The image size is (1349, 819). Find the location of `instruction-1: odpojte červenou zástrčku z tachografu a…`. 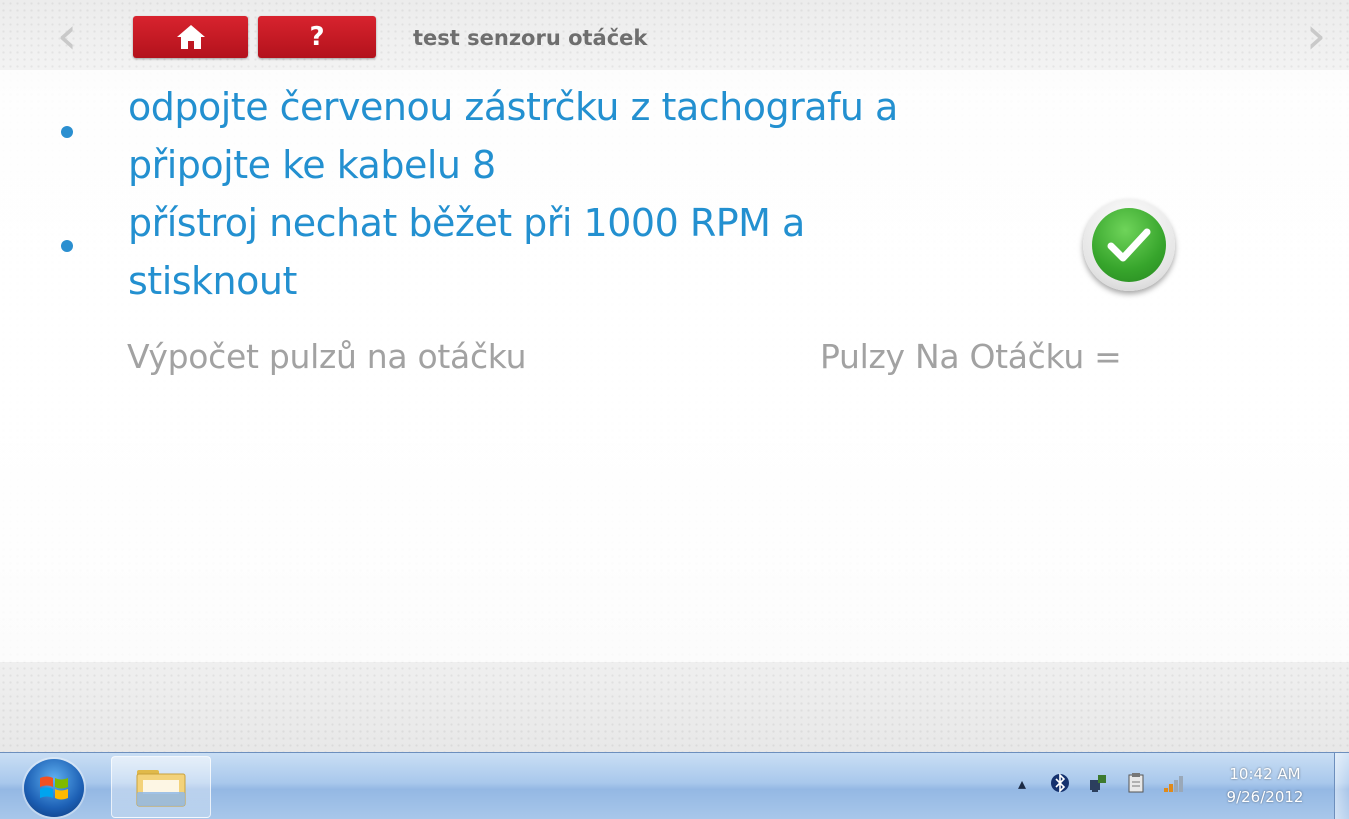

instruction-1: odpojte červenou zástrčku z tachografu a… is located at coordinates (513, 136).